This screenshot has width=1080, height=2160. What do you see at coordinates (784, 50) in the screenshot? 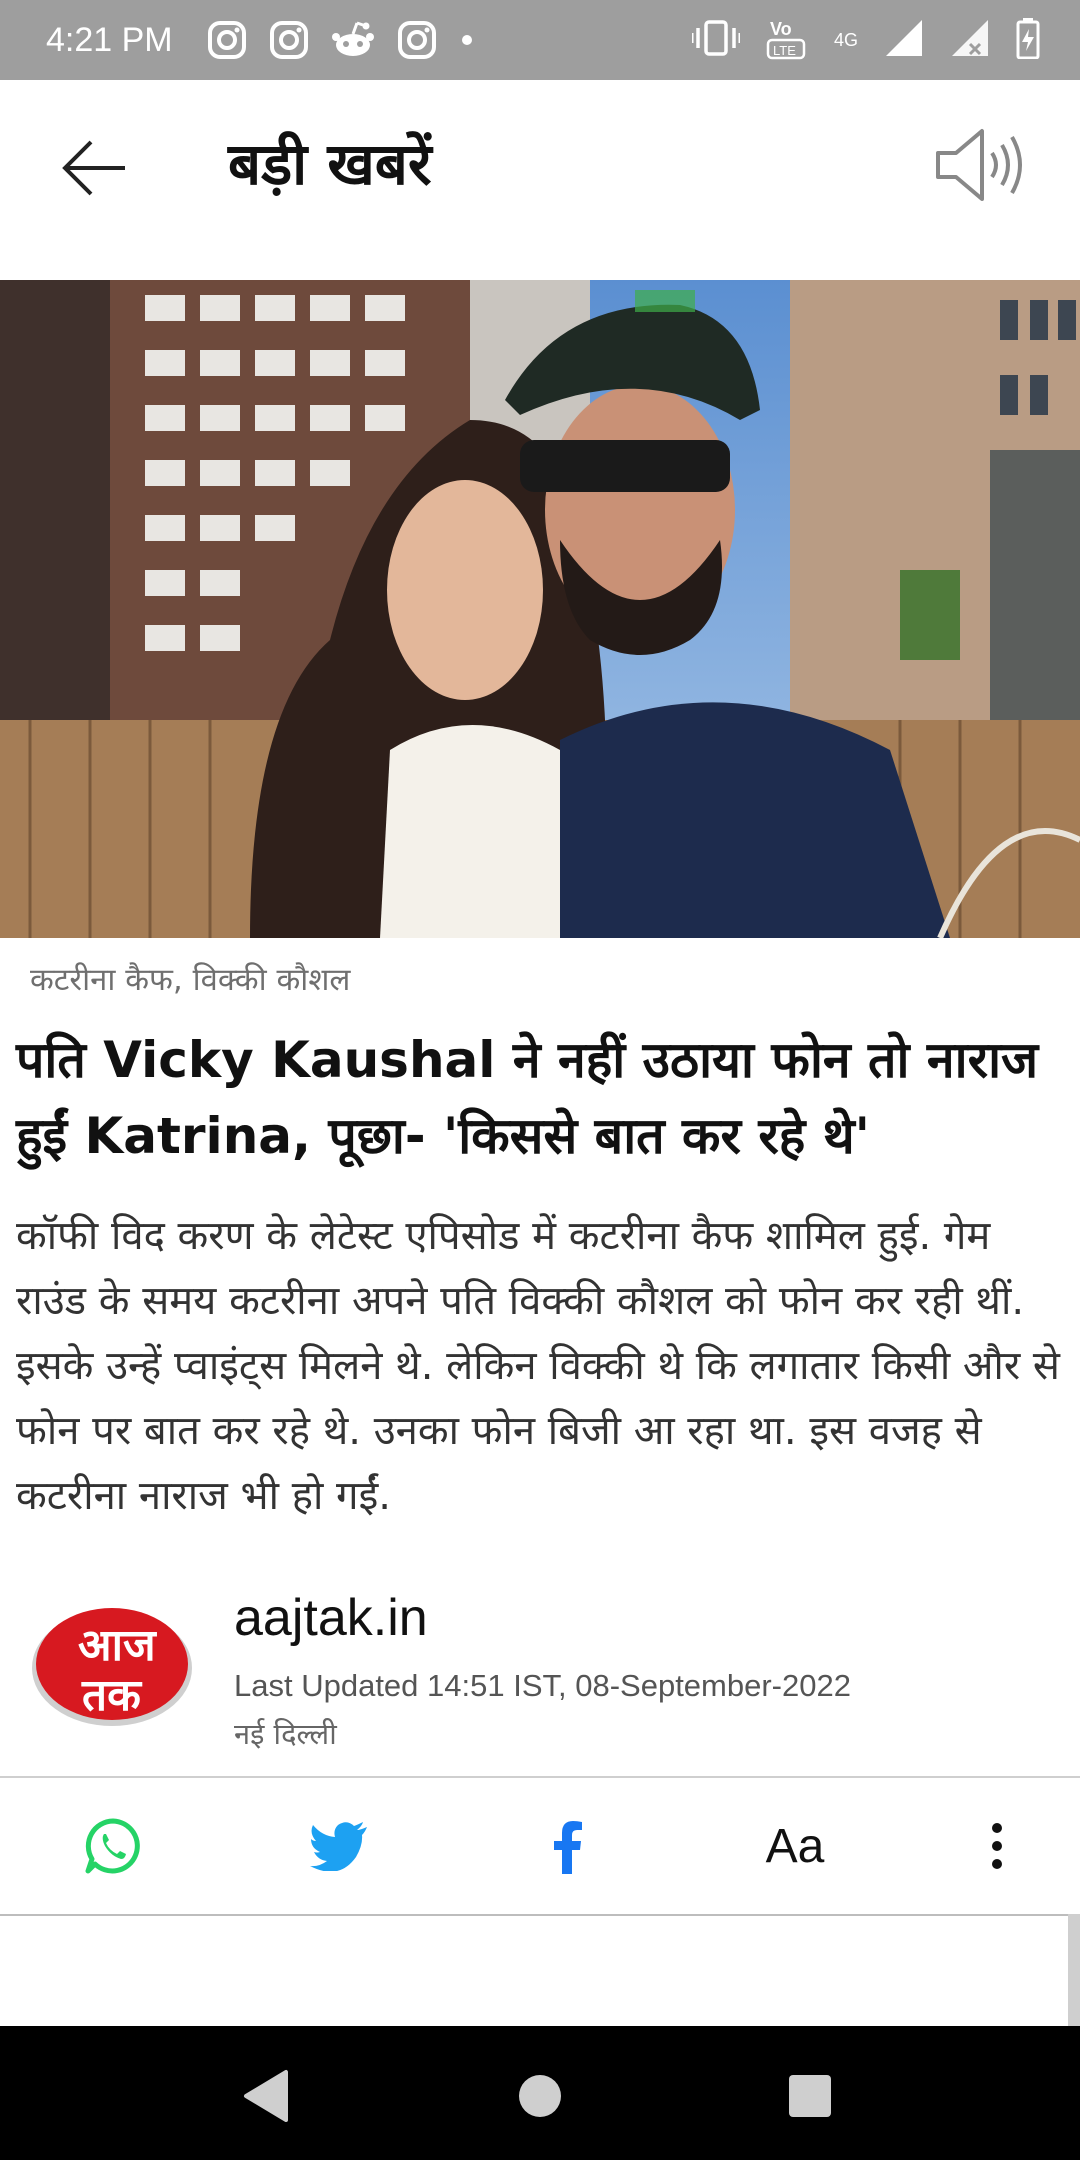
I see `svg-text: LTE` at bounding box center [784, 50].